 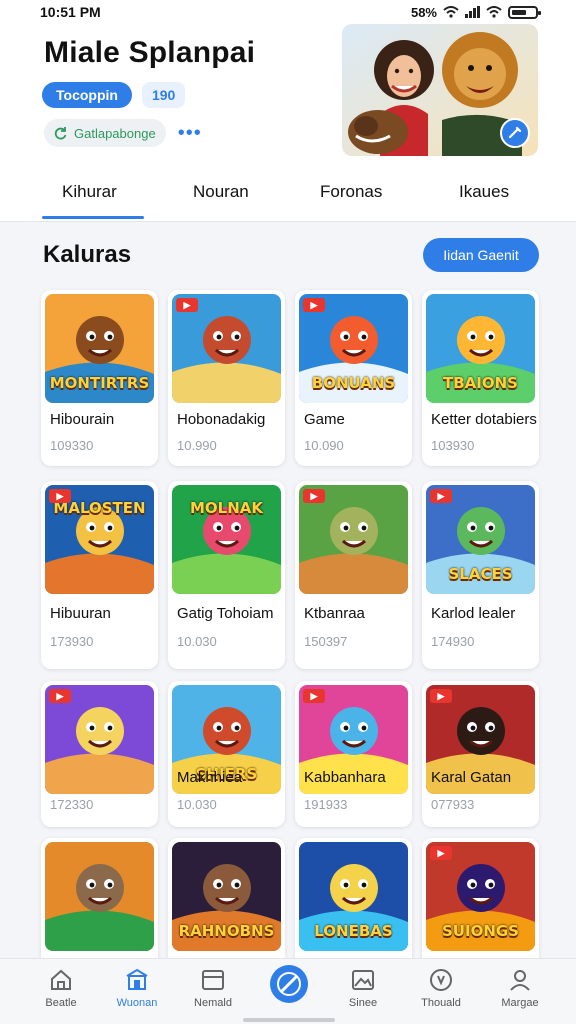 What do you see at coordinates (484, 419) in the screenshot?
I see `game-title: Ketter dotabiers` at bounding box center [484, 419].